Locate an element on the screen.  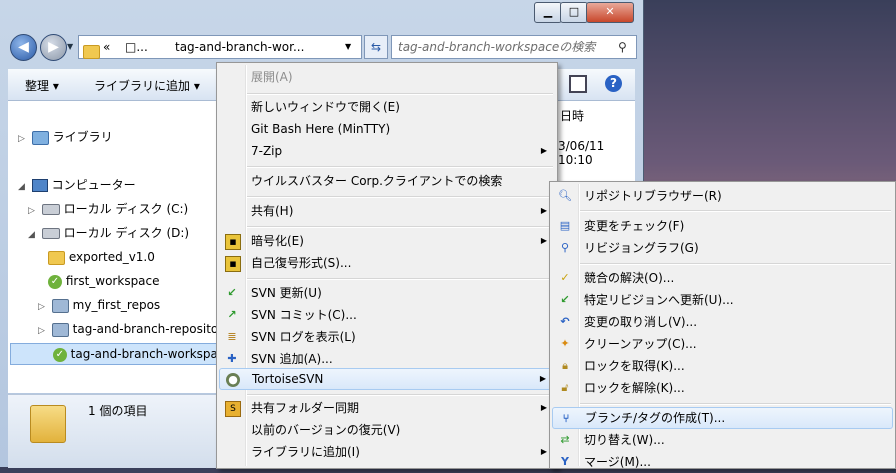
search-icon: ⚲ is located at coordinates (622, 47).